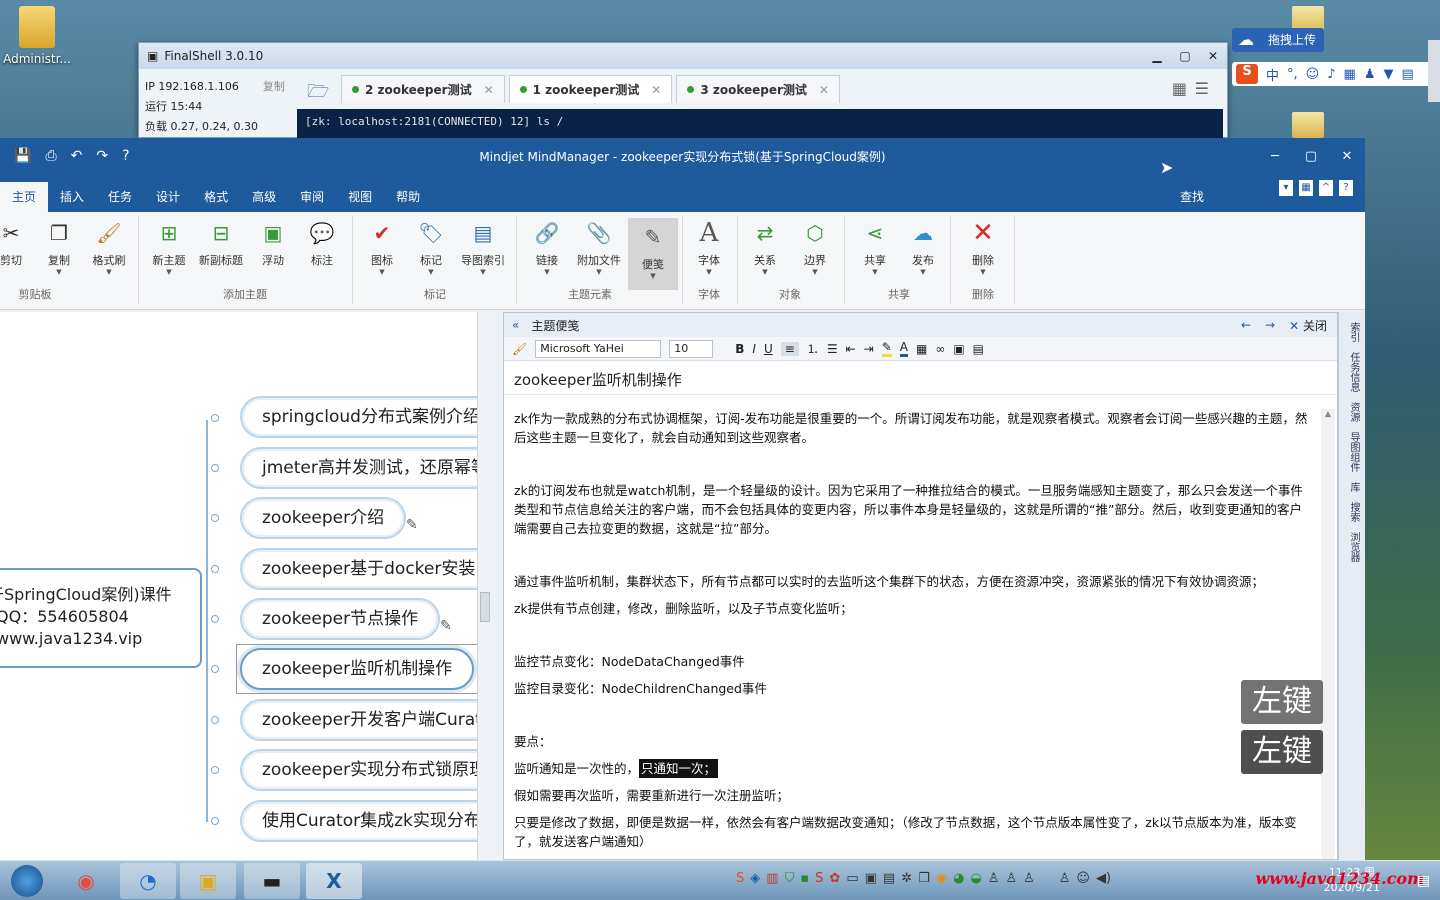 The height and width of the screenshot is (900, 1440). Describe the element at coordinates (547, 247) in the screenshot. I see `link-button: 🔗 链接 ▼` at that location.